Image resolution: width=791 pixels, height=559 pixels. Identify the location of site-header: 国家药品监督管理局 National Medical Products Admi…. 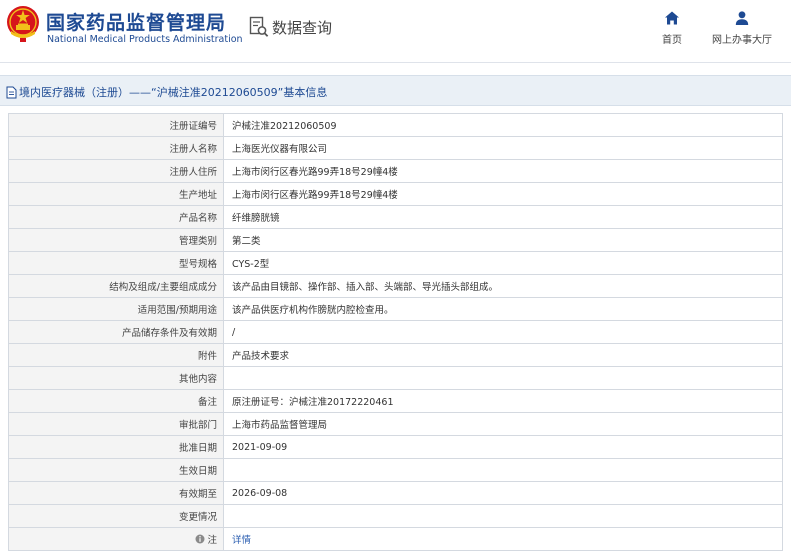
(395, 31).